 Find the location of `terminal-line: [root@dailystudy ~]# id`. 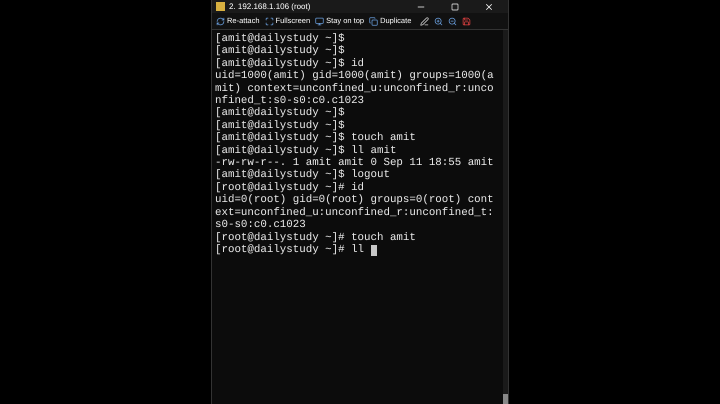

terminal-line: [root@dailystudy ~]# id is located at coordinates (289, 188).